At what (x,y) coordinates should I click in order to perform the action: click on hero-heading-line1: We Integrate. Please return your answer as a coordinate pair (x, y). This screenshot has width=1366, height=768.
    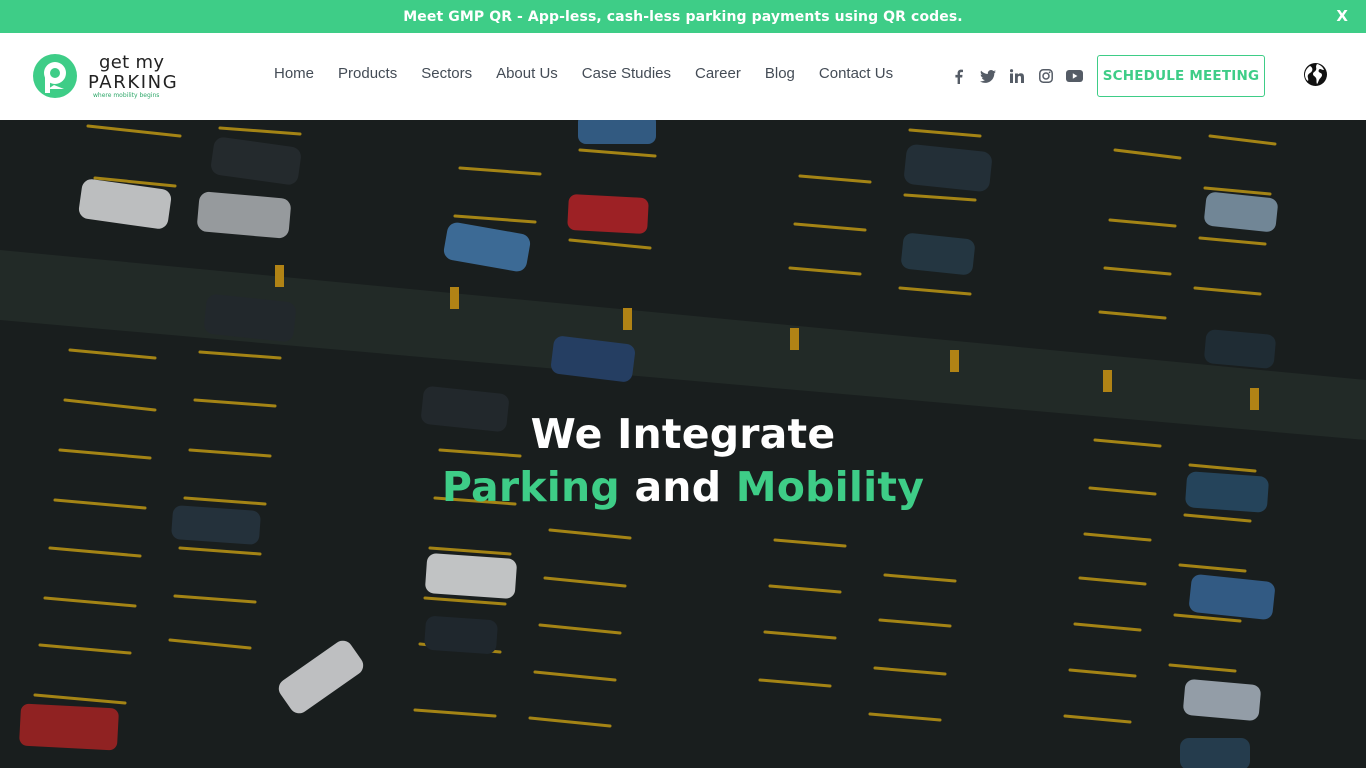
    Looking at the image, I should click on (683, 434).